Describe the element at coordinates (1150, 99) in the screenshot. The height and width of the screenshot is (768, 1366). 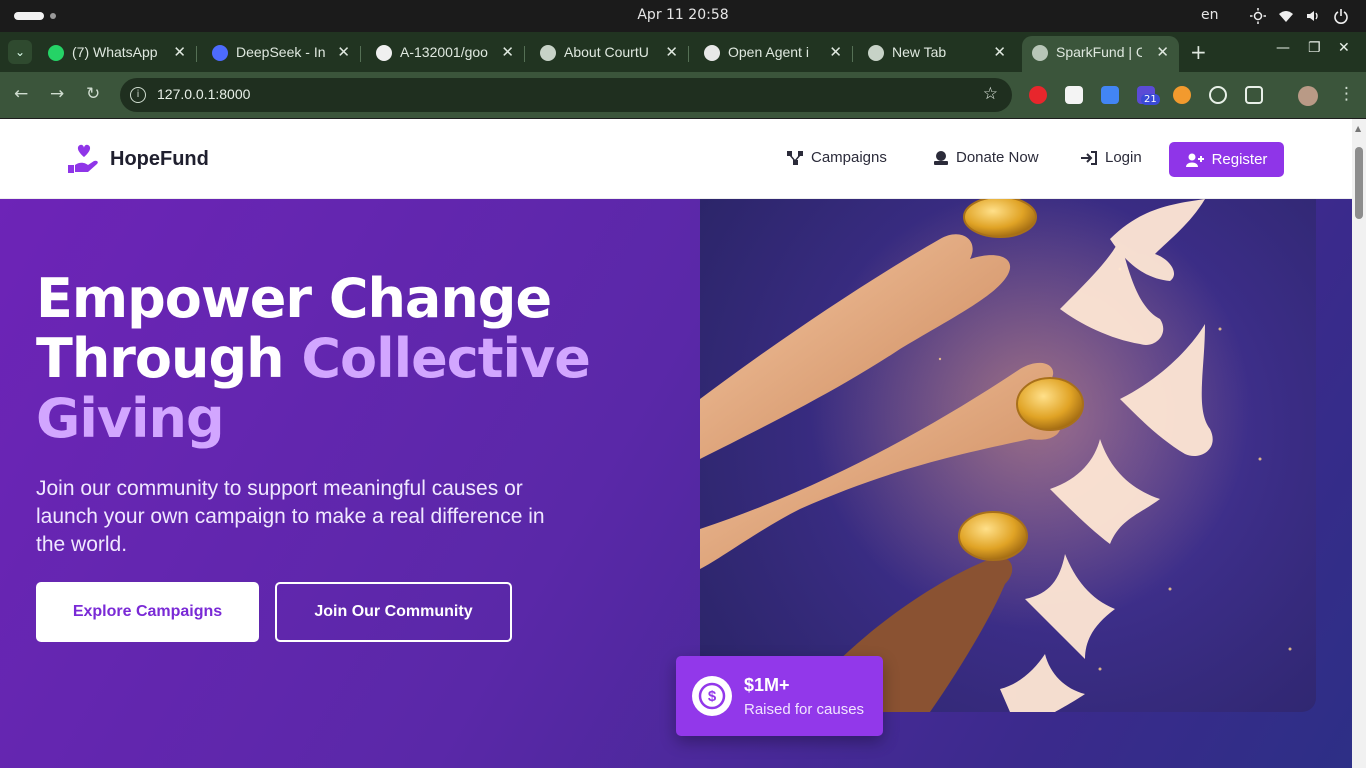
I see `extension-badge: 21` at that location.